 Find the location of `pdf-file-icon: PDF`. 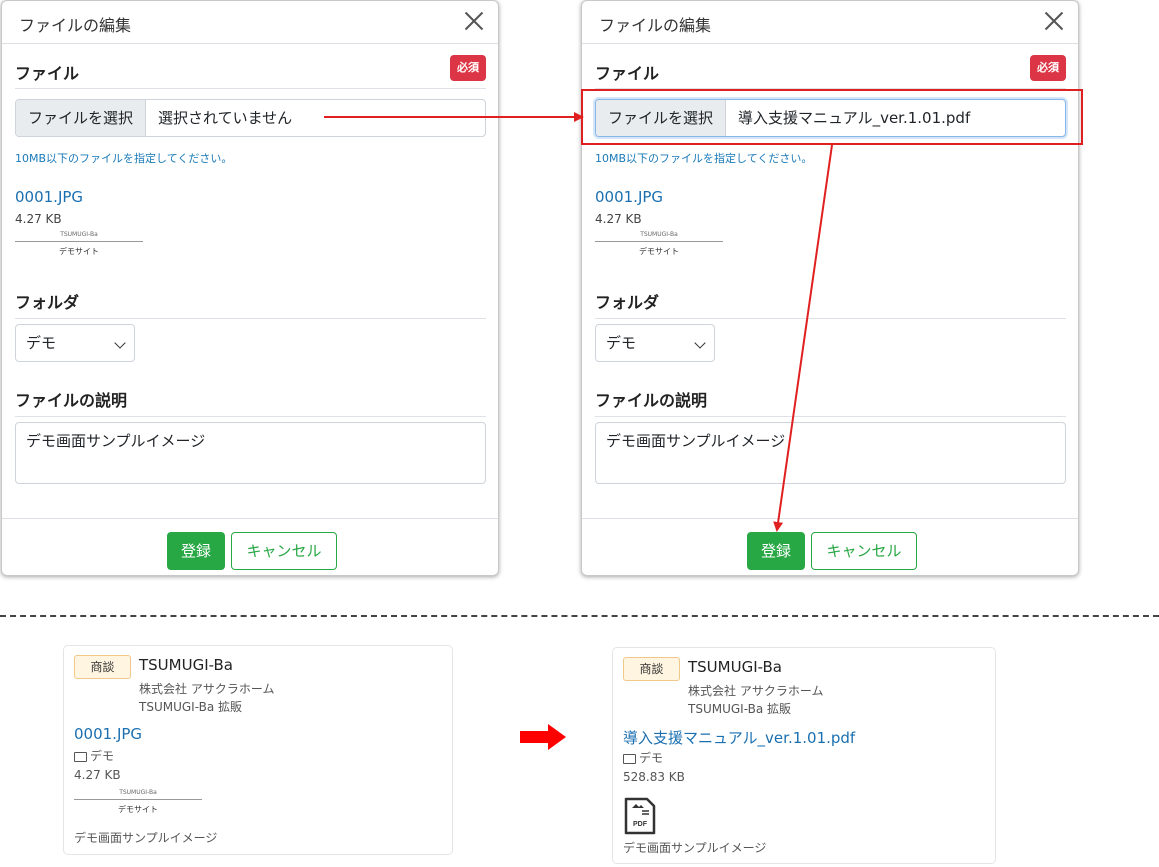

pdf-file-icon: PDF is located at coordinates (640, 816).